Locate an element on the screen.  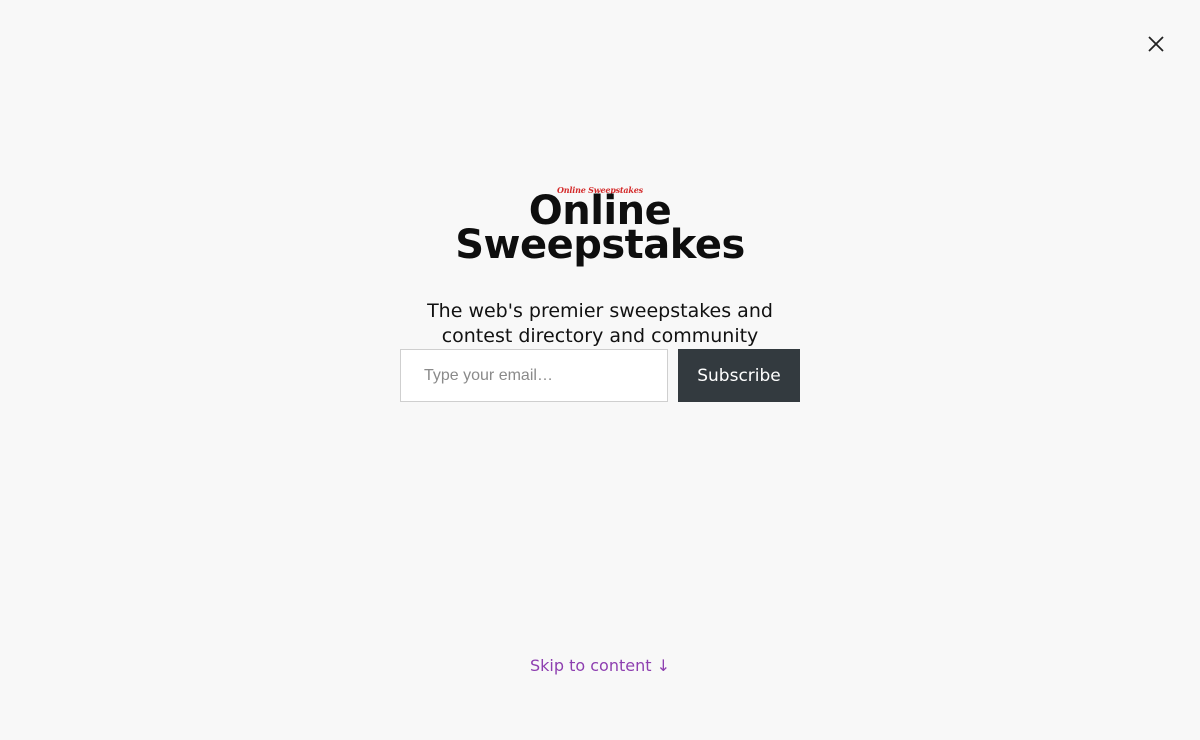
site-title-line-2: Sweepstakes is located at coordinates (600, 245).